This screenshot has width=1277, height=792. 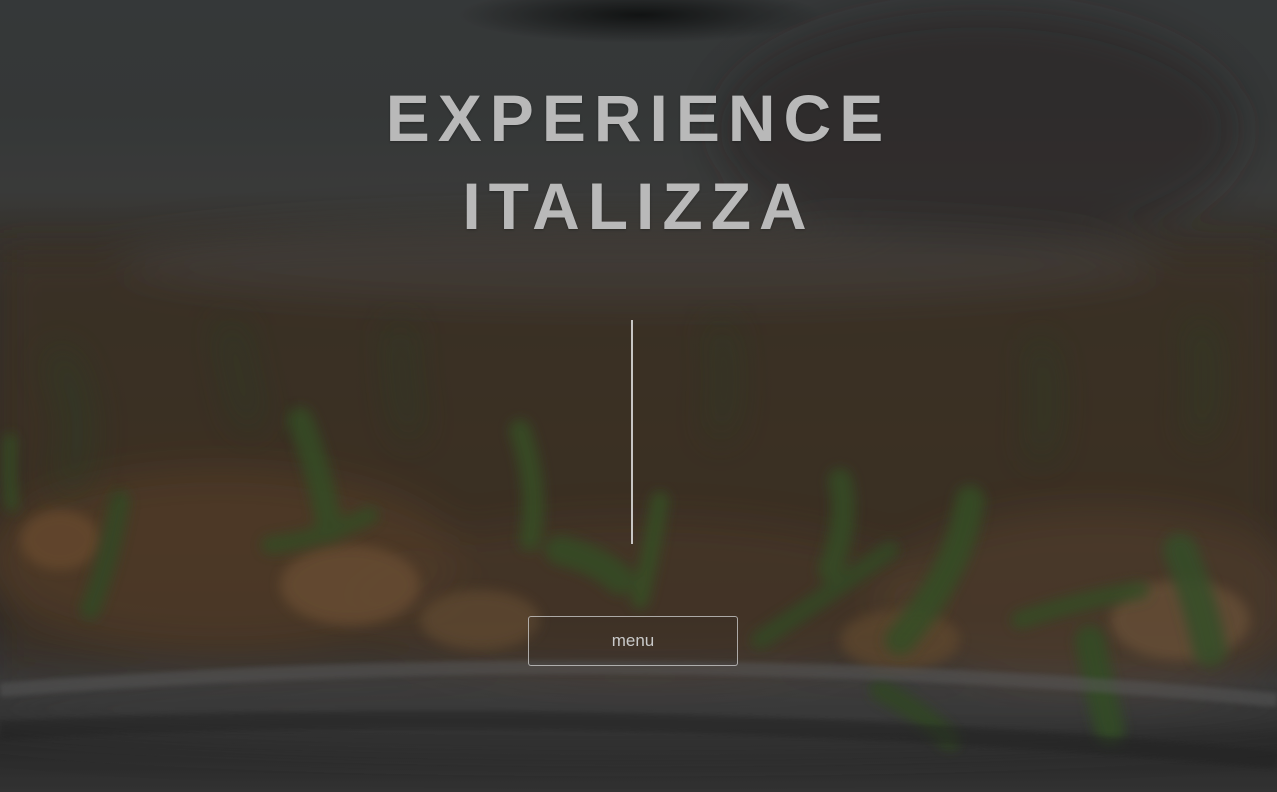 What do you see at coordinates (632, 432) in the screenshot?
I see `vertical-divider` at bounding box center [632, 432].